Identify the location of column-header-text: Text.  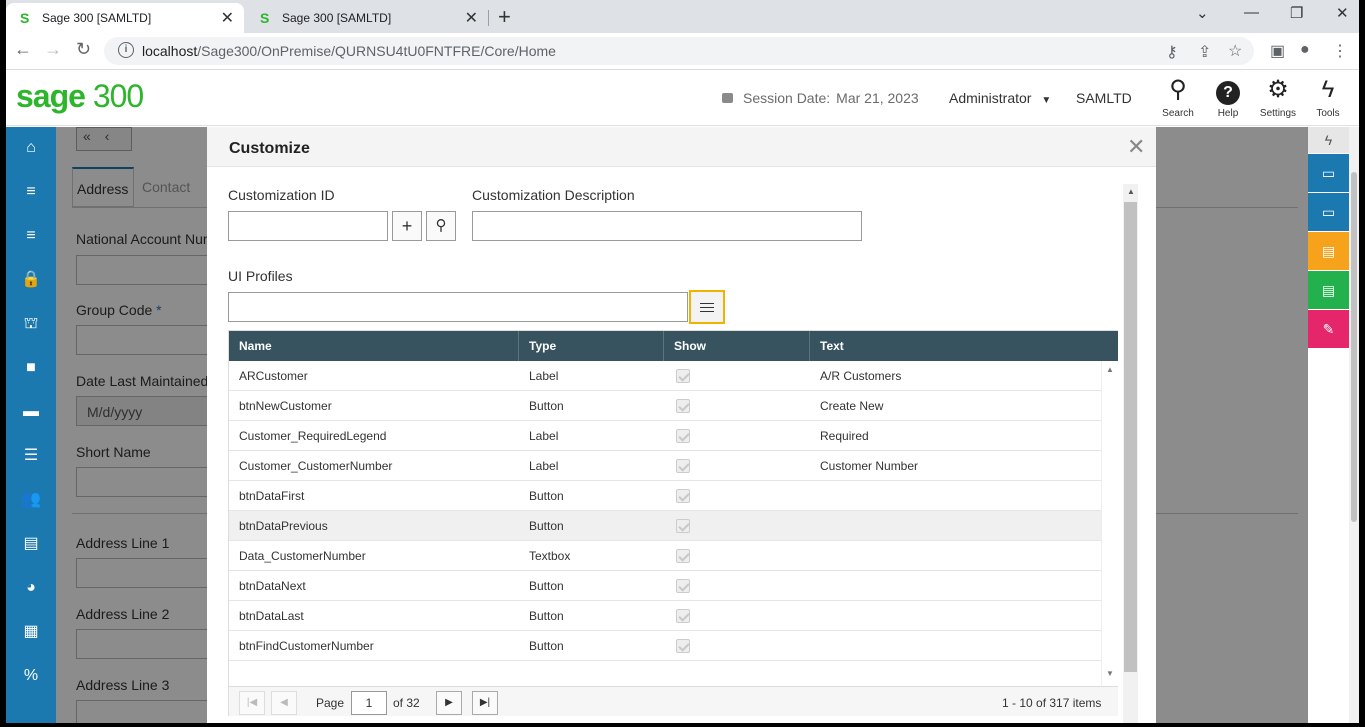
(964, 346).